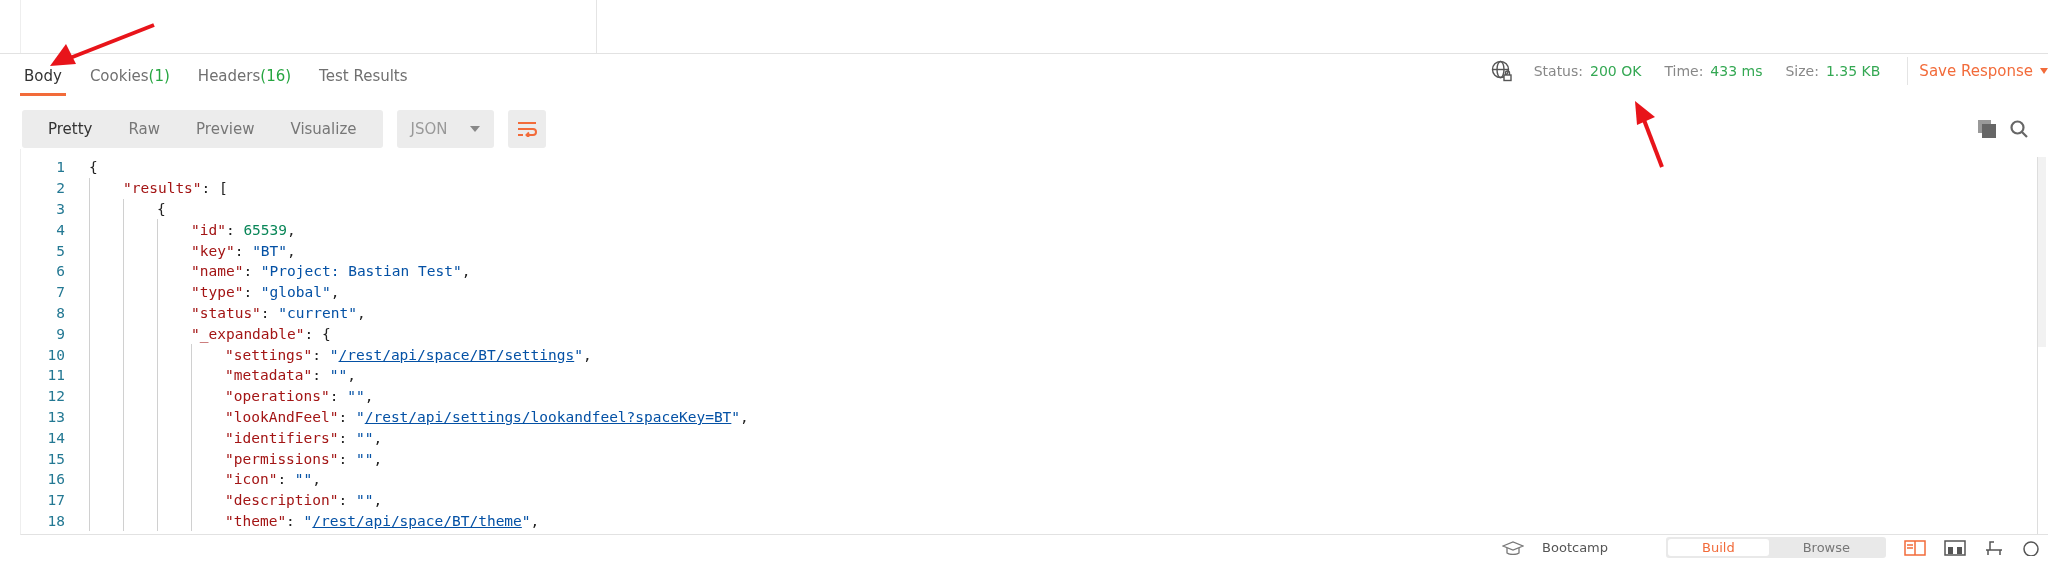 The width and height of the screenshot is (2048, 573). Describe the element at coordinates (144, 129) in the screenshot. I see `view-mode-tab: Raw` at that location.